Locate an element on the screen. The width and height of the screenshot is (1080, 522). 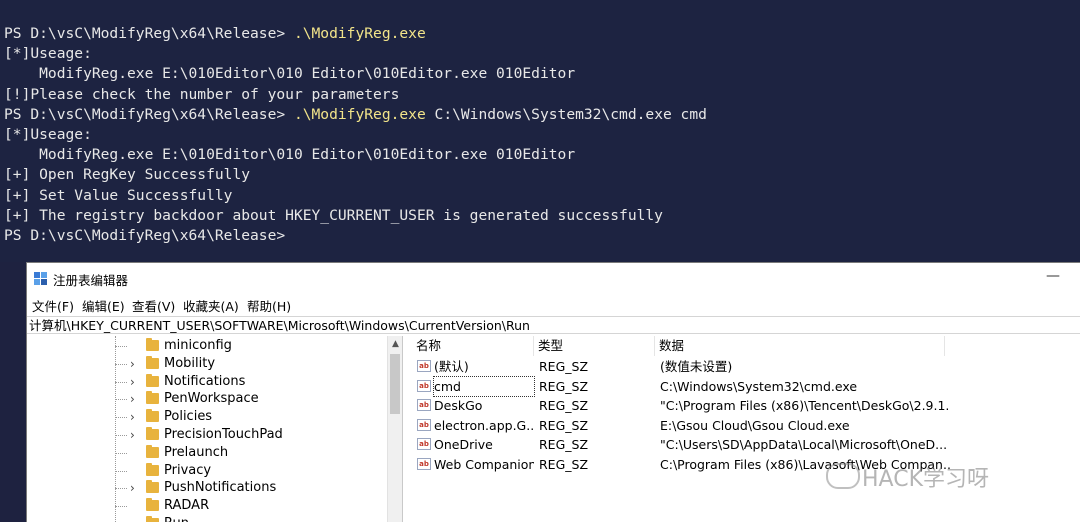
menu-favorites: 收藏夹(A) is located at coordinates (211, 305).